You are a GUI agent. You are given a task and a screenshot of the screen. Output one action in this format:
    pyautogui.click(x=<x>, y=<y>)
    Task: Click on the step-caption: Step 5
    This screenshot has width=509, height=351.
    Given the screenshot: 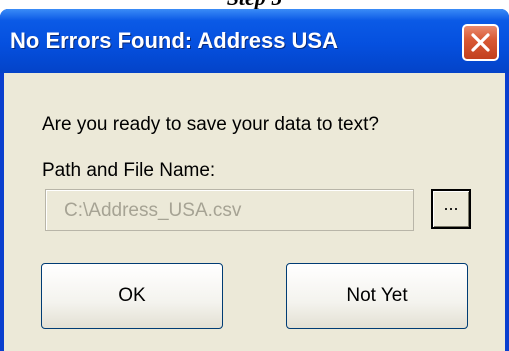 What is the action you would take?
    pyautogui.click(x=254, y=4)
    